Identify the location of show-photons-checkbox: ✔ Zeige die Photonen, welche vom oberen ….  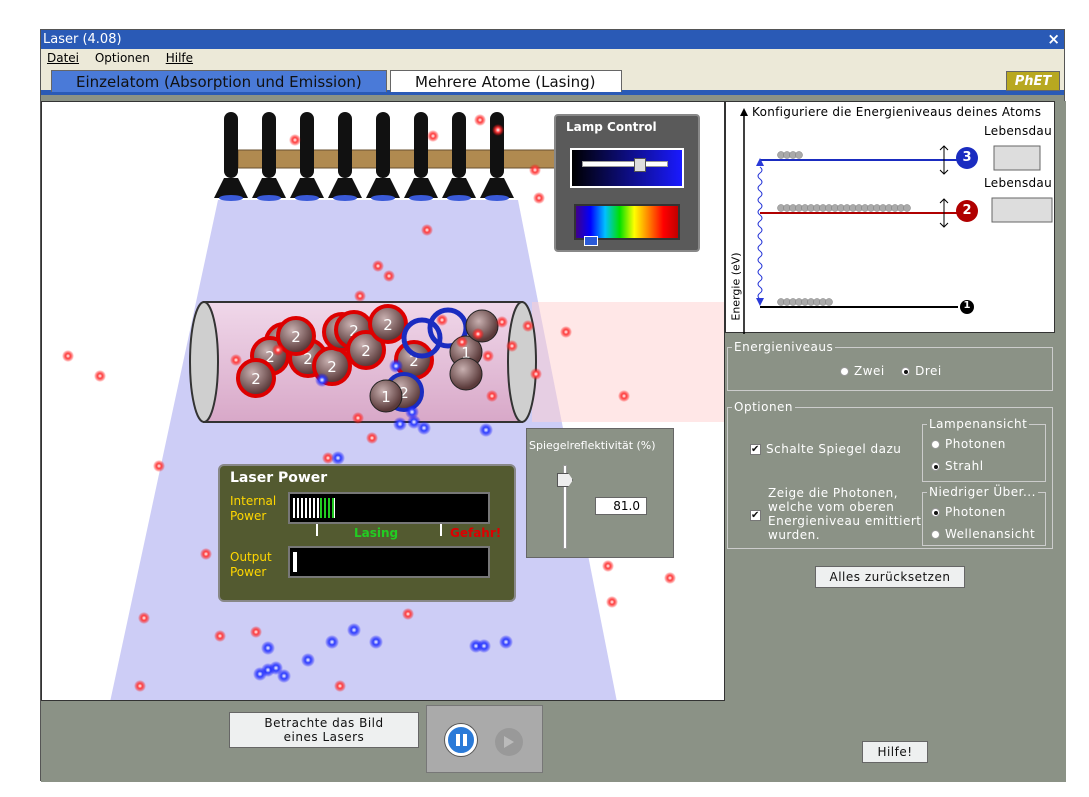
(840, 514).